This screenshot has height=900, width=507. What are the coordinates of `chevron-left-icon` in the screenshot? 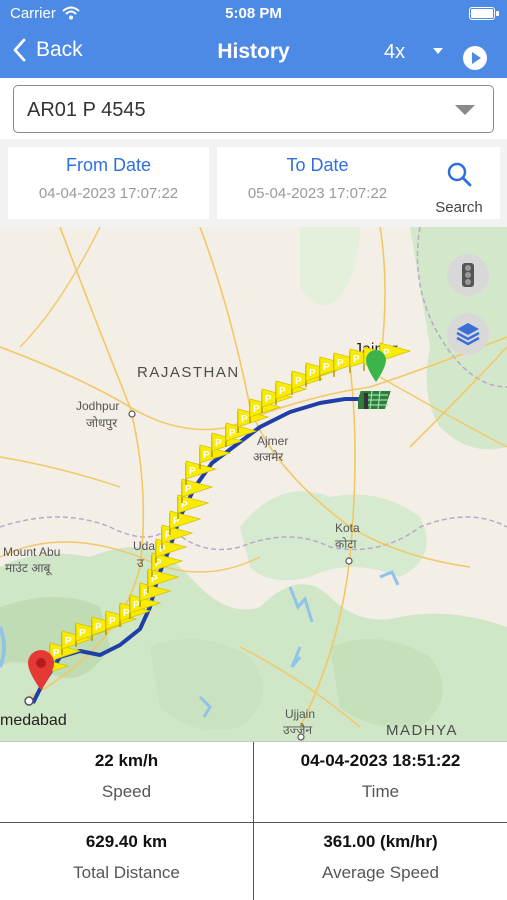 It's located at (19, 50).